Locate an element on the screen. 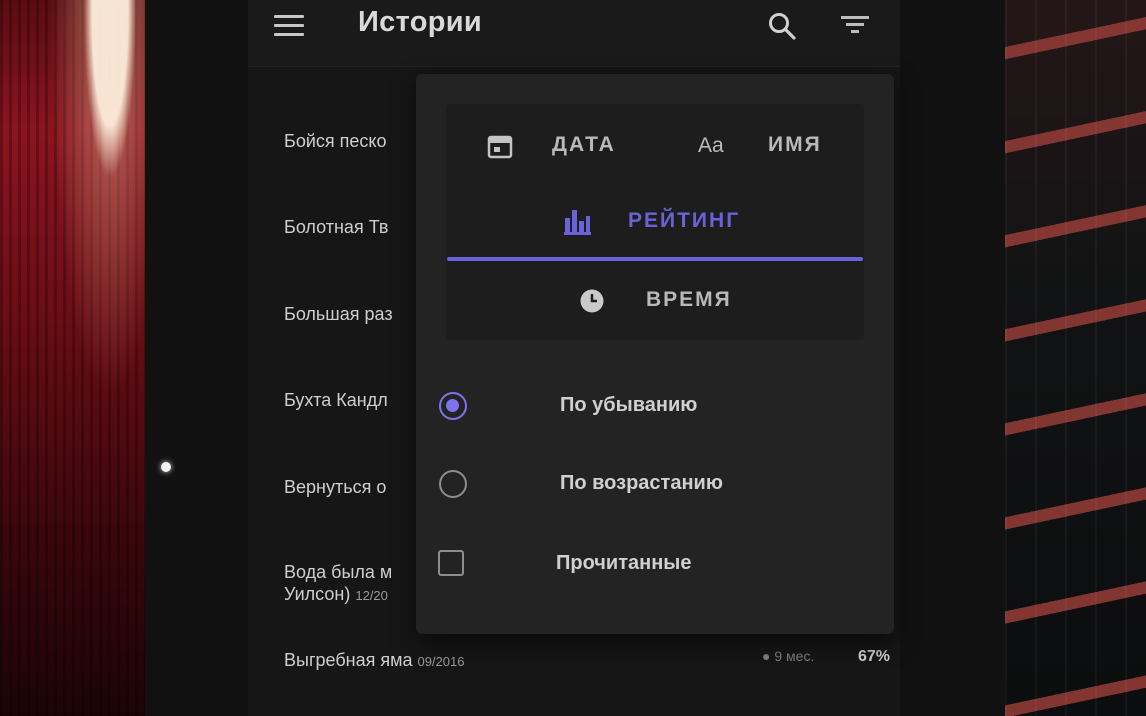 The image size is (1146, 716). list-item: Выгребная яма 09/2016 is located at coordinates (374, 660).